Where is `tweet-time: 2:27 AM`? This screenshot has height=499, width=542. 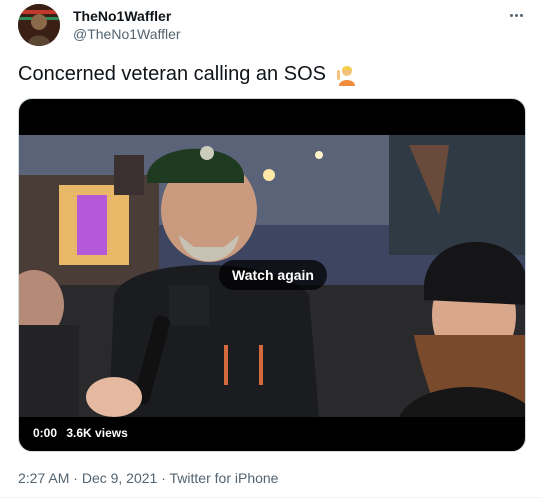
tweet-time: 2:27 AM is located at coordinates (43, 478).